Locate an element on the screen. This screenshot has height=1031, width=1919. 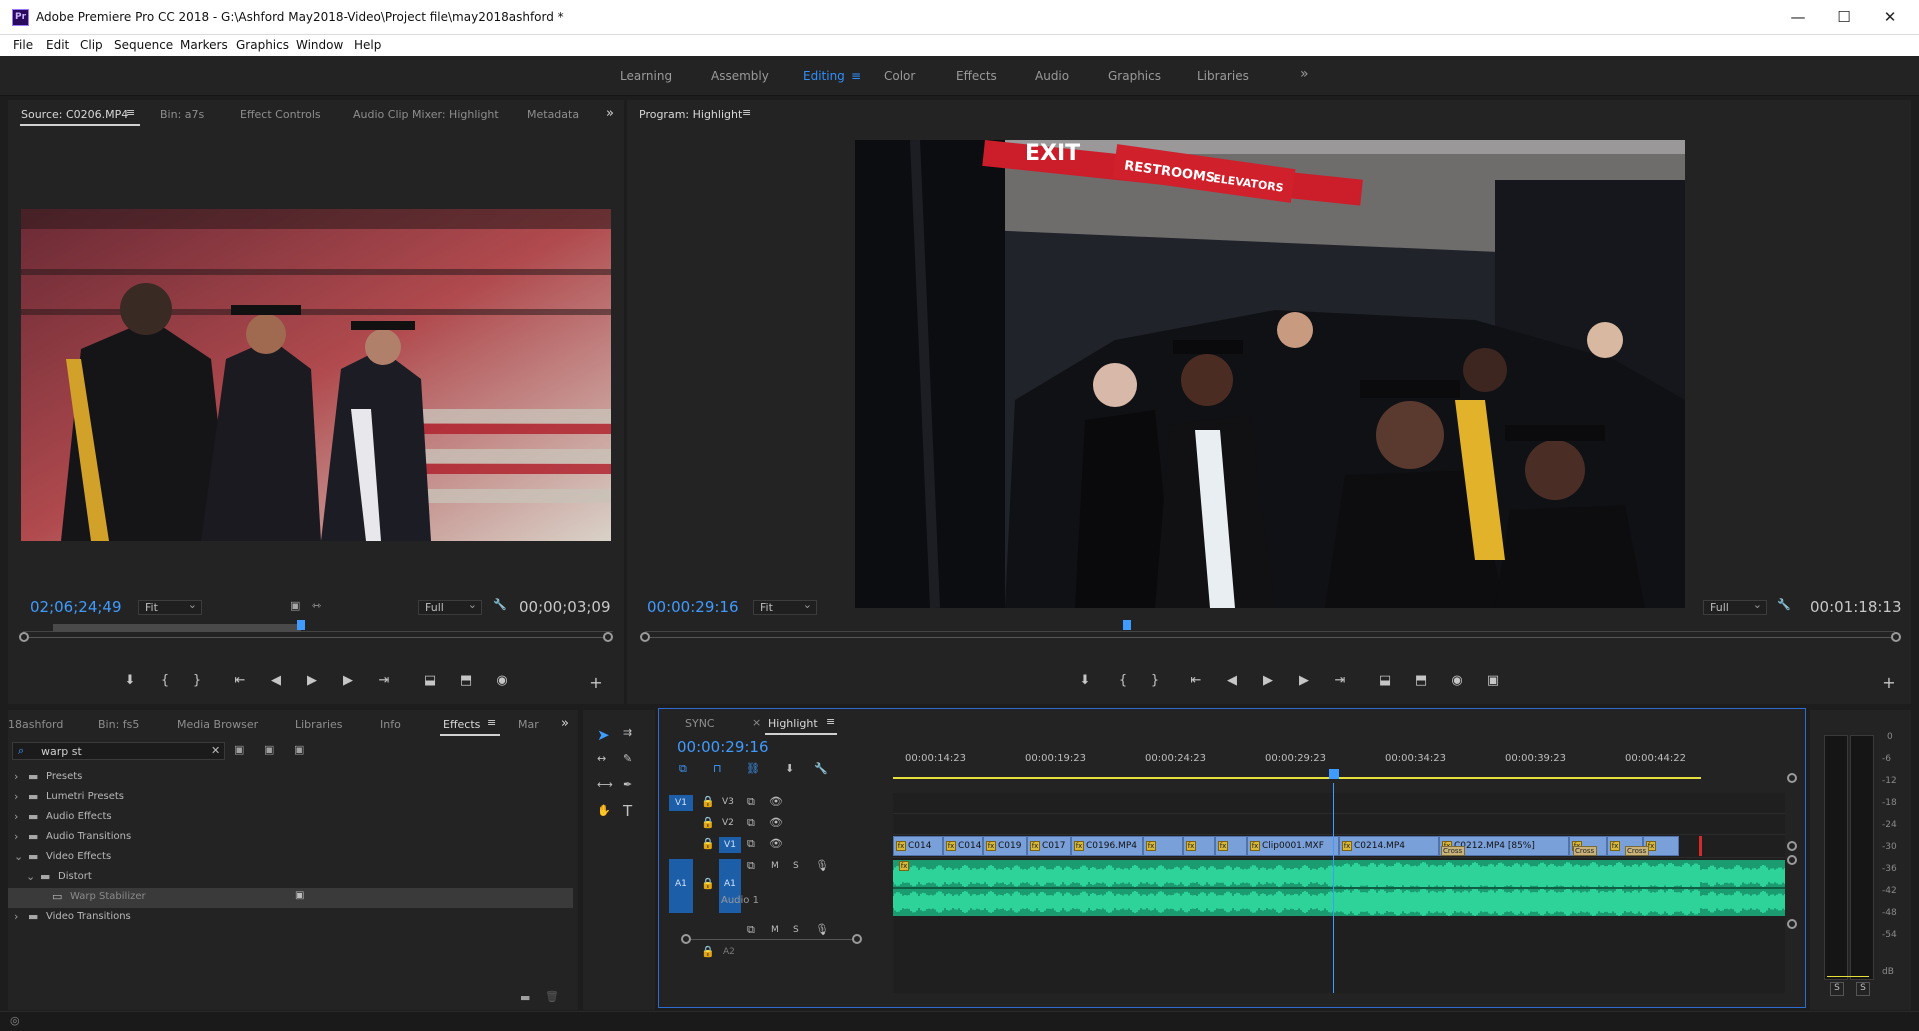
snap-magnet-icon: ⊓ is located at coordinates (717, 768).